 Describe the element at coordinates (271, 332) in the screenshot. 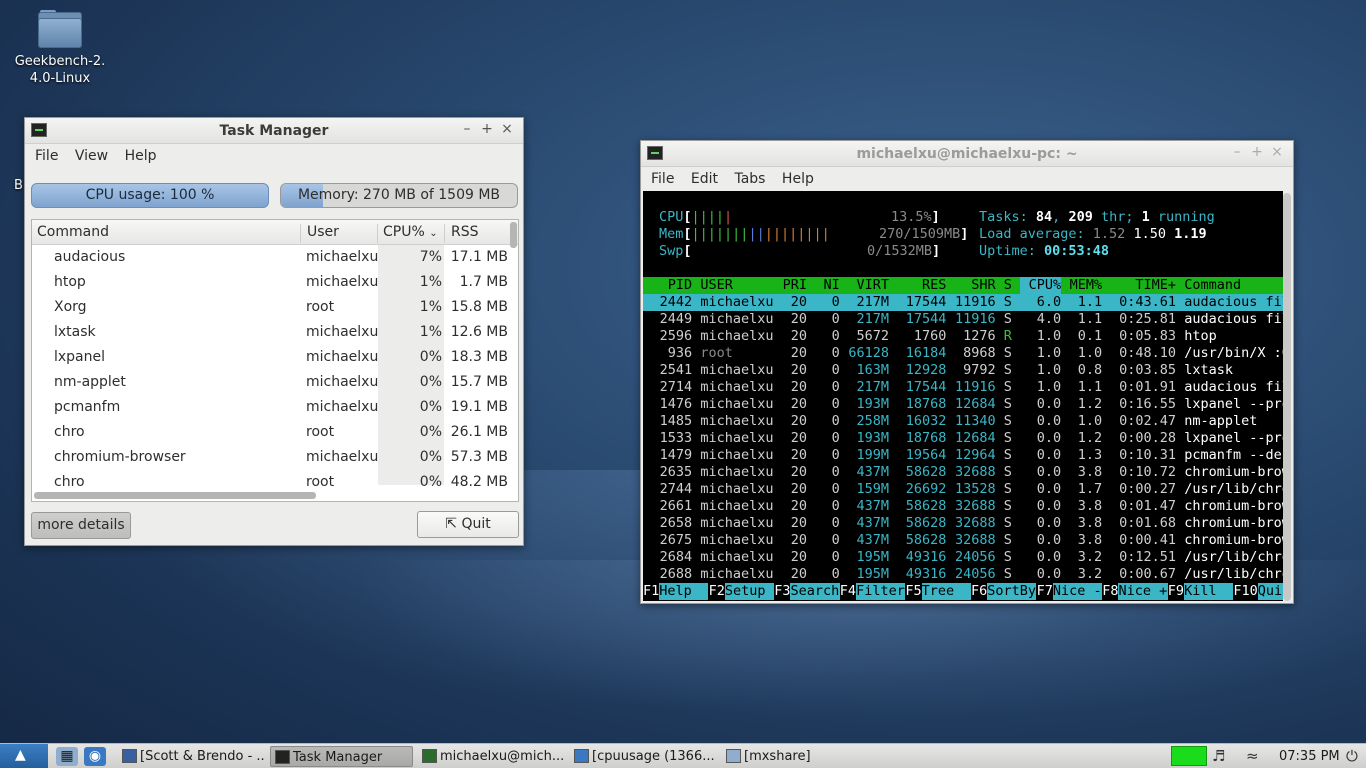

I see `table-row: lxtask michaelxu 1% 12.6 MB` at that location.